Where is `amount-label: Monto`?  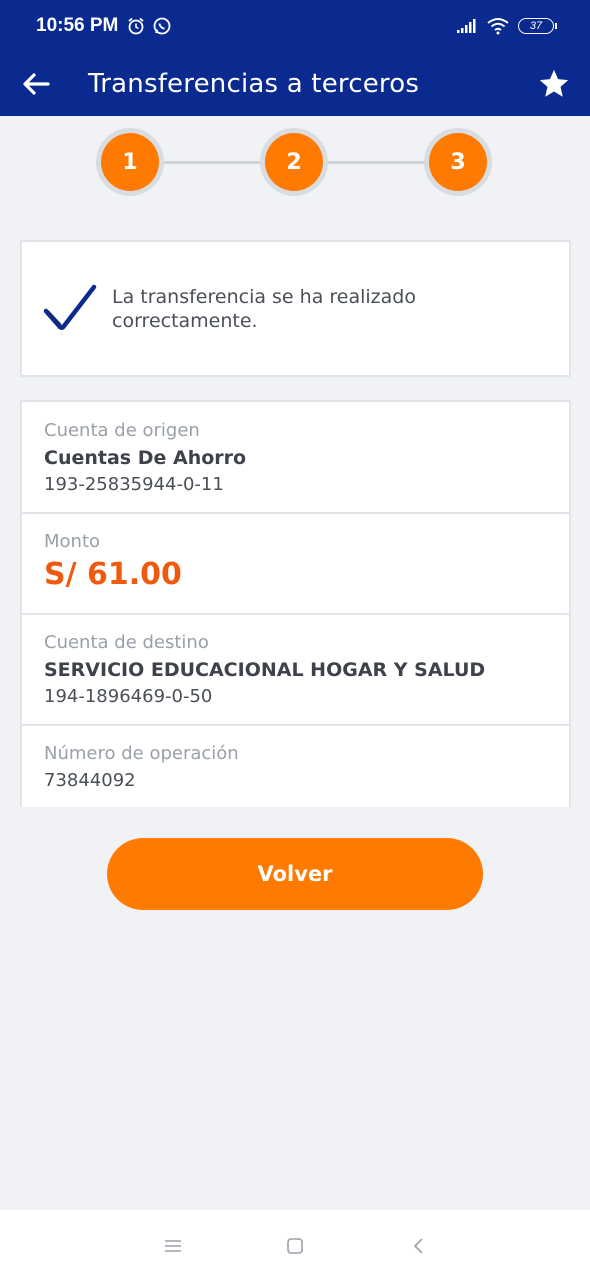
amount-label: Monto is located at coordinates (72, 541).